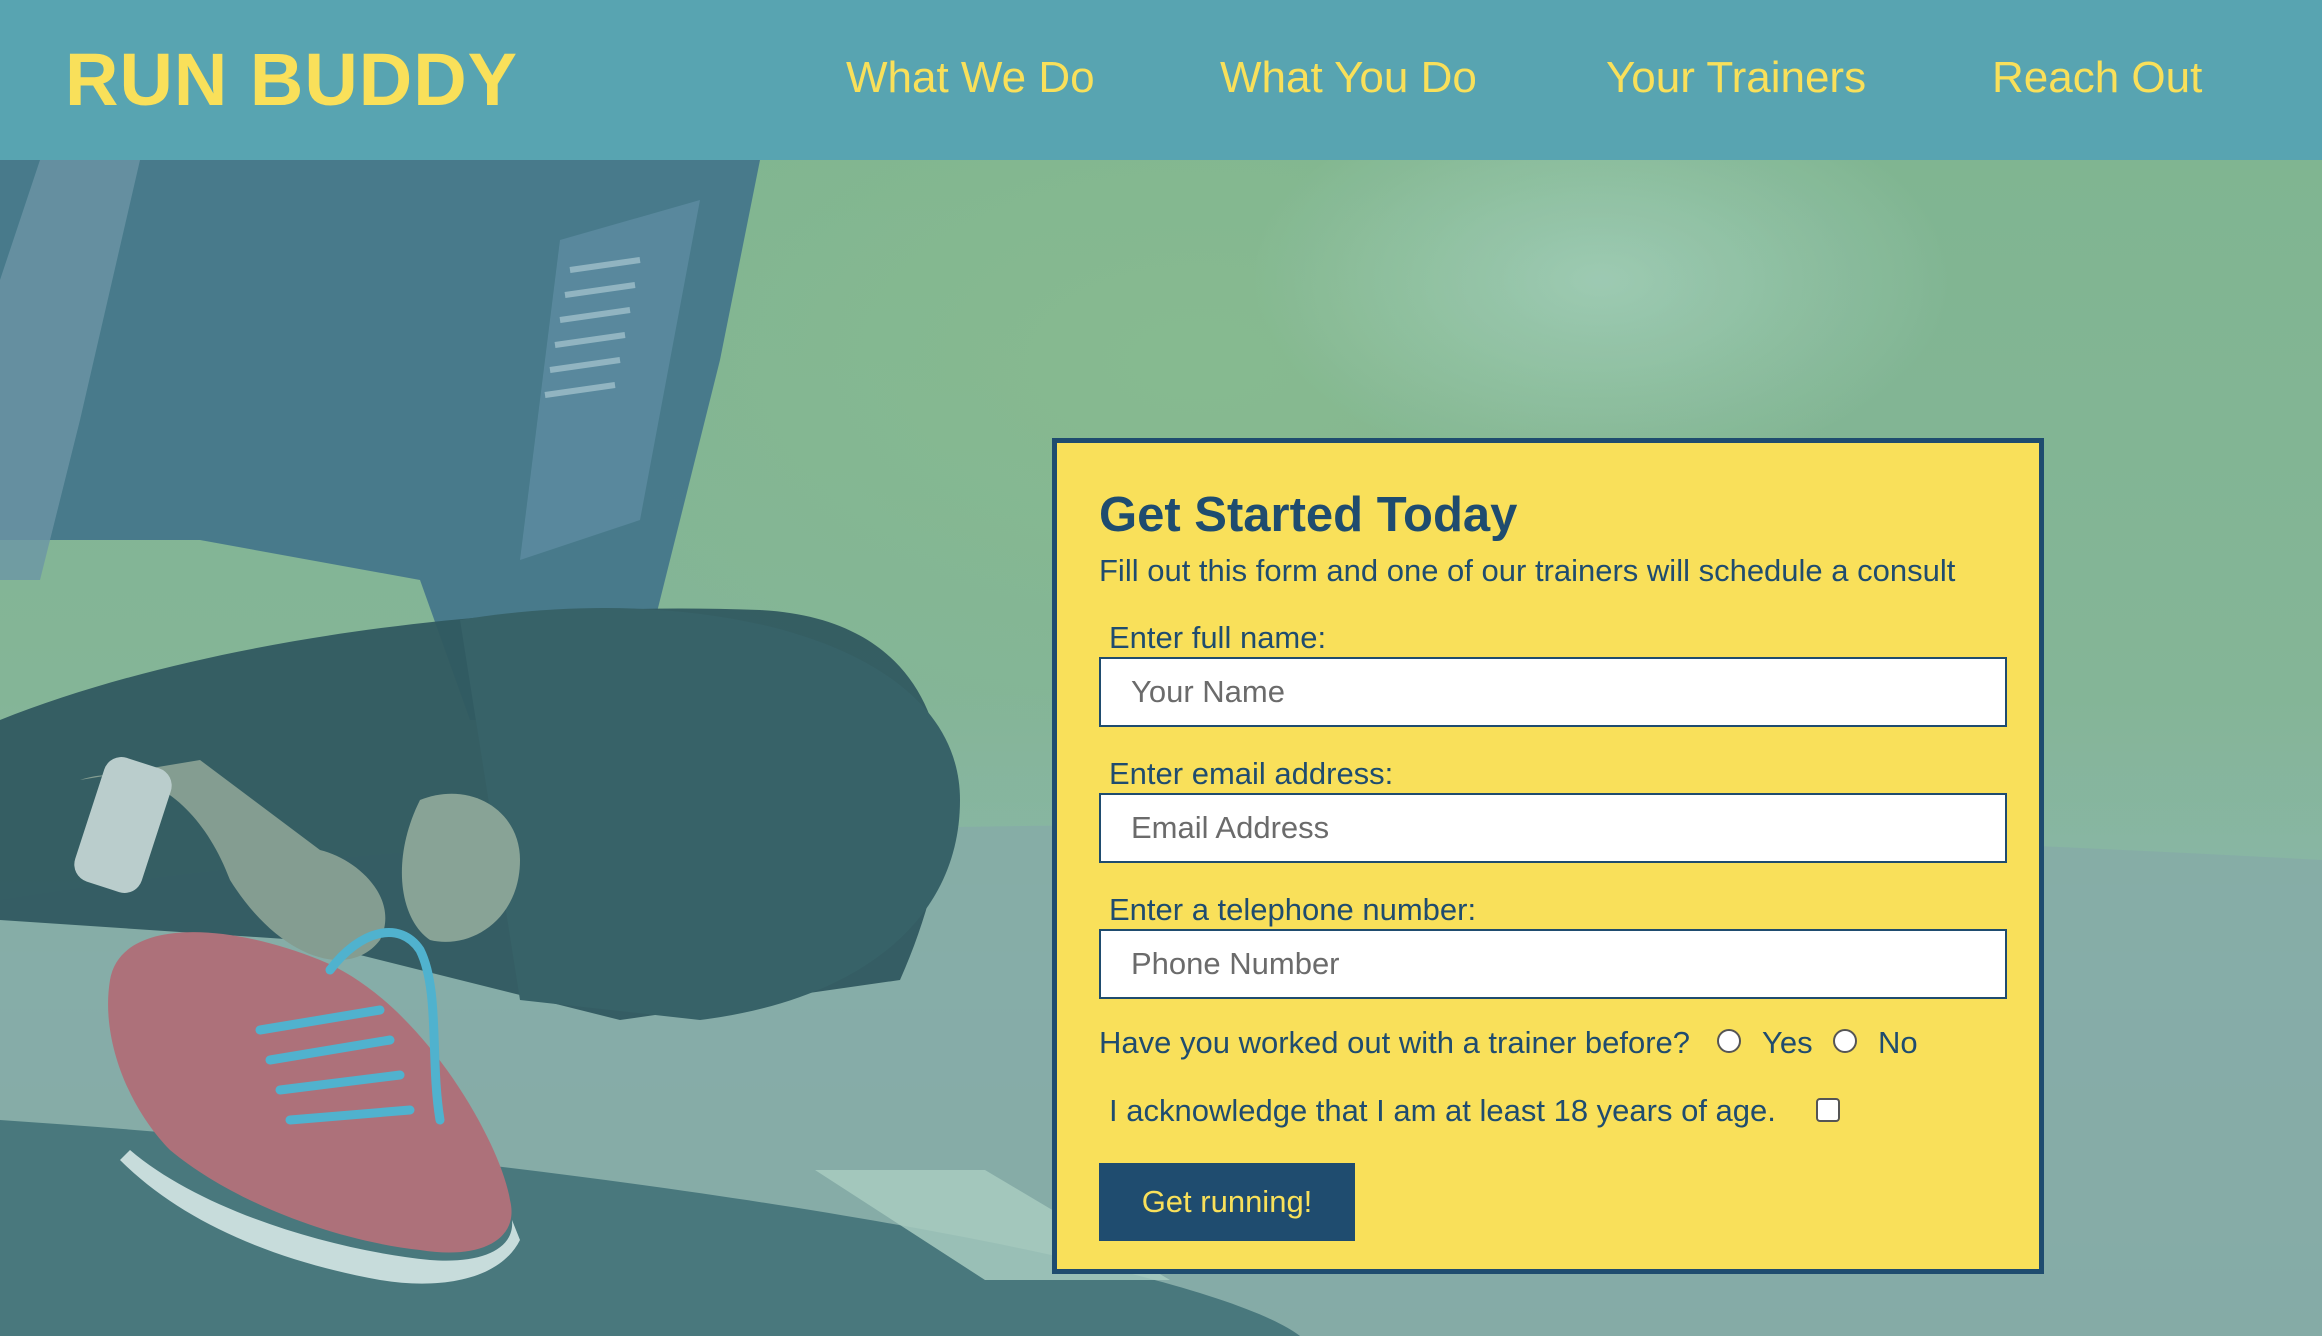  What do you see at coordinates (2097, 78) in the screenshot?
I see `nav-link-reach-out: Reach Out` at bounding box center [2097, 78].